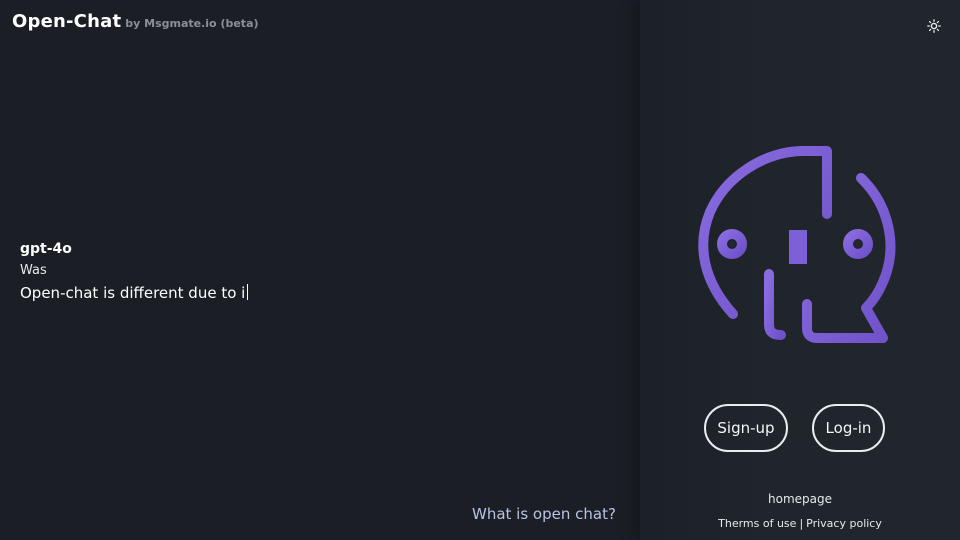 This screenshot has width=960, height=540. I want to click on typing-text-line: Open-chat is different due to i, so click(320, 293).